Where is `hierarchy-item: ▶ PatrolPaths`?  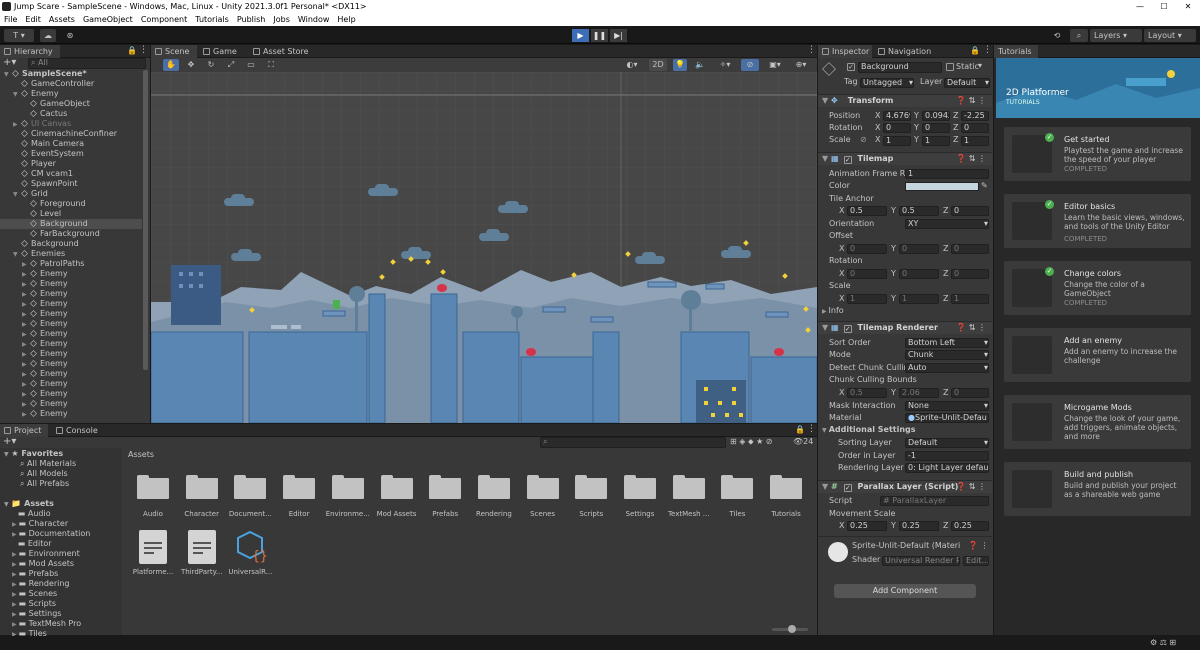
hierarchy-item: ▶ PatrolPaths is located at coordinates (71, 264).